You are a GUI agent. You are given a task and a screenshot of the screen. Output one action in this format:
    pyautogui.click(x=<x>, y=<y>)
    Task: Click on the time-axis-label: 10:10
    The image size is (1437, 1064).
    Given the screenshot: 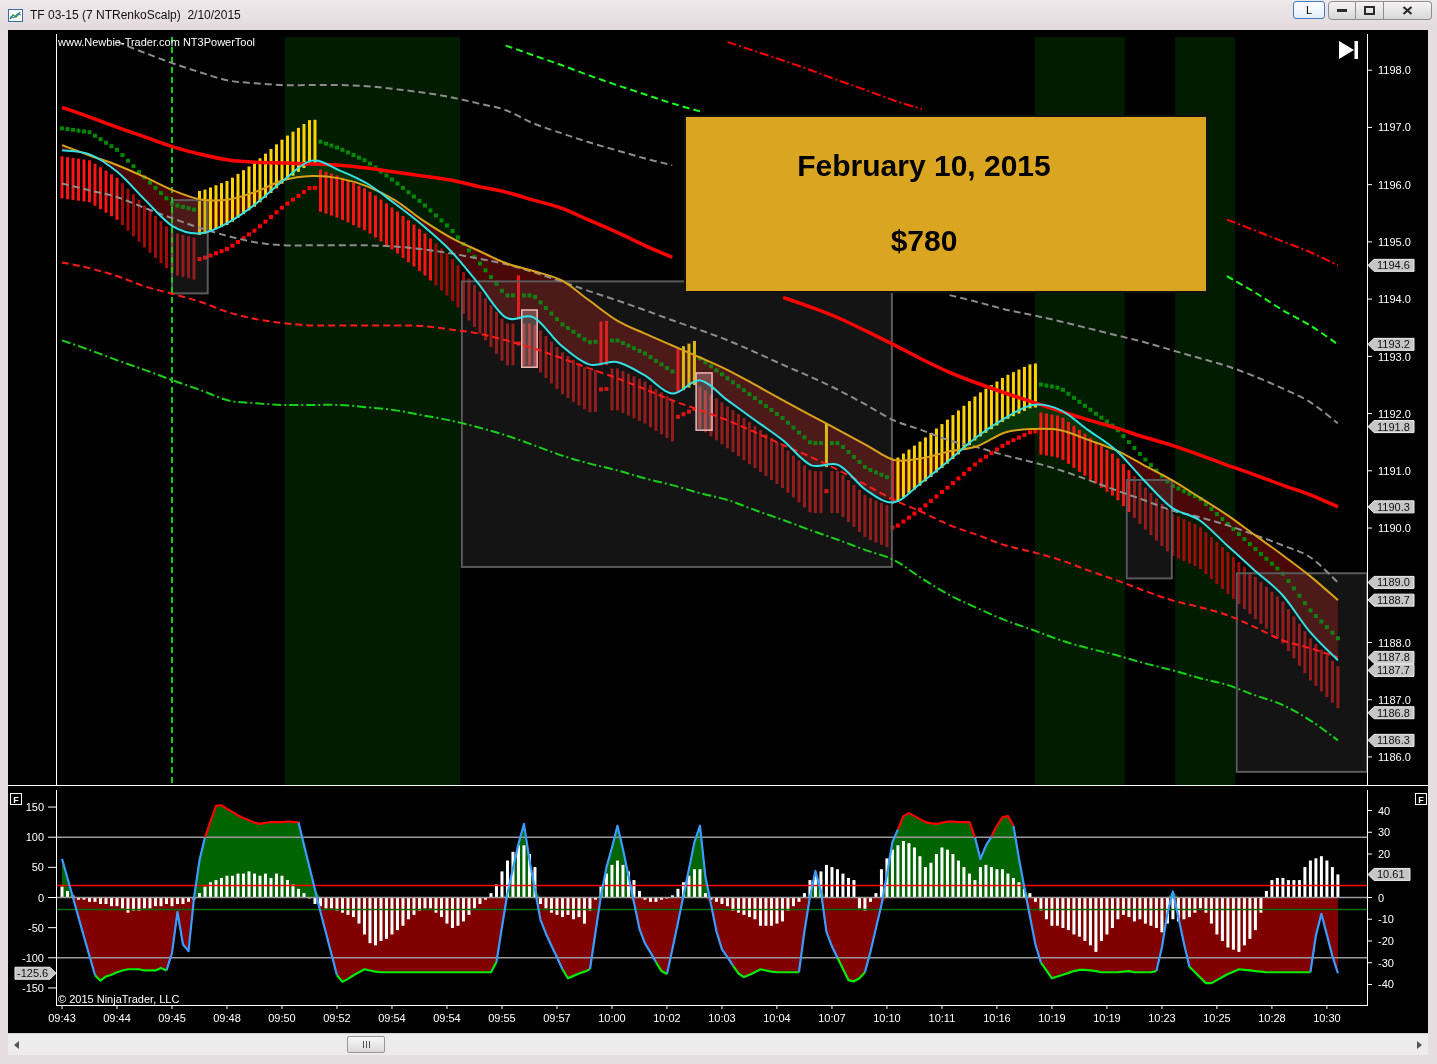 What is the action you would take?
    pyautogui.click(x=887, y=1018)
    